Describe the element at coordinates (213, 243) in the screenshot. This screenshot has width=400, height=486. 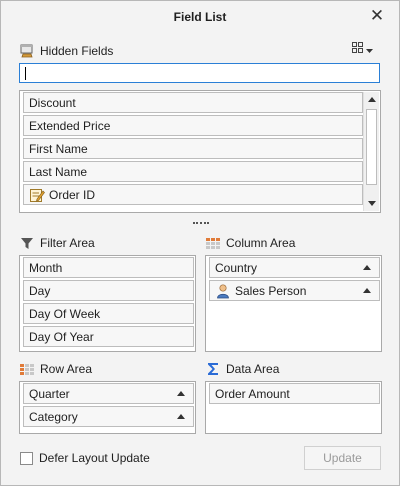
I see `column-grid-icon` at that location.